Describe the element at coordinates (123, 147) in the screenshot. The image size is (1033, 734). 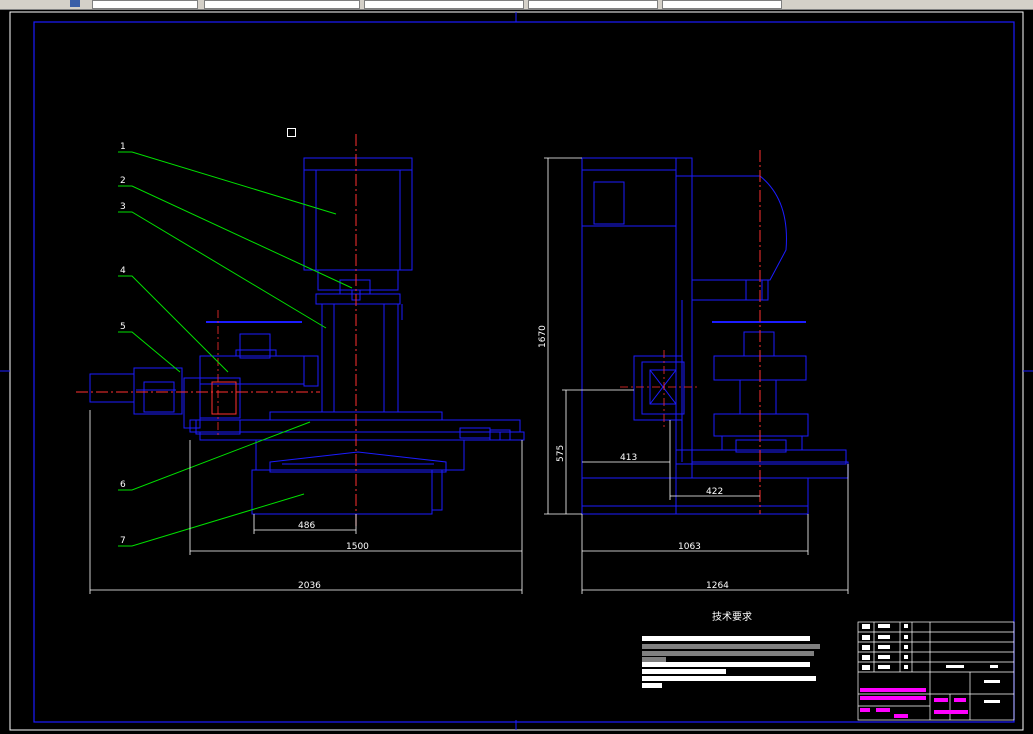
I see `balloon-1: 1` at that location.